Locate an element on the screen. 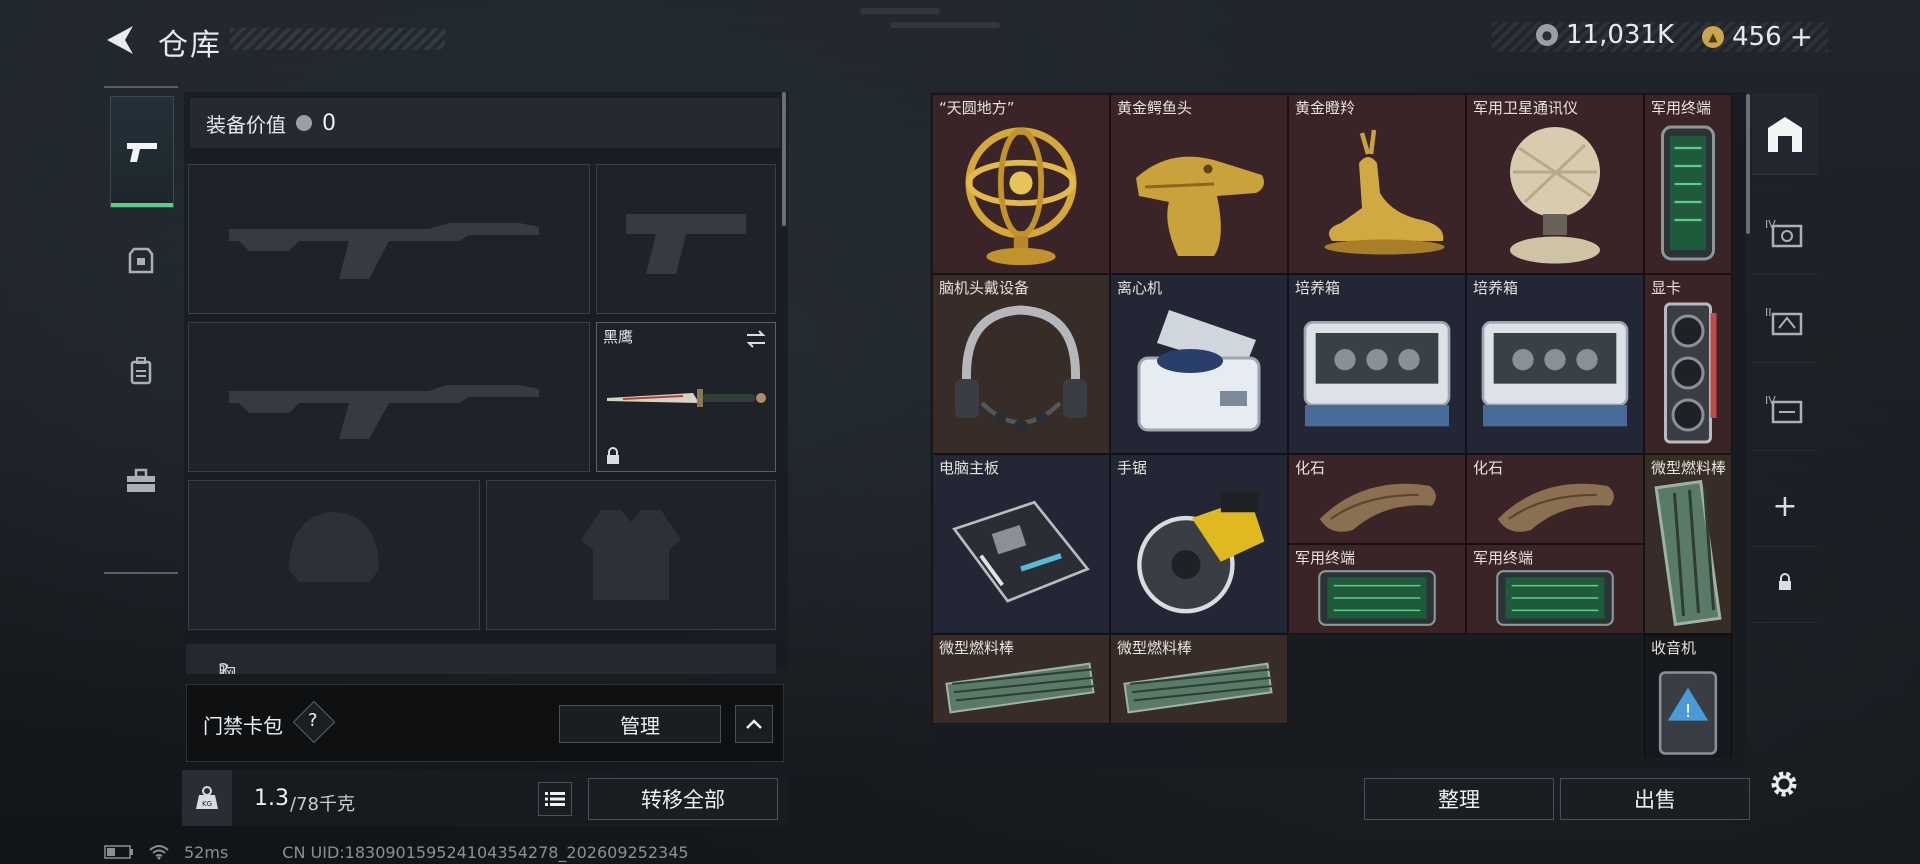 The image size is (1920, 864). item-name: 黄金鳄鱼头 is located at coordinates (1155, 108).